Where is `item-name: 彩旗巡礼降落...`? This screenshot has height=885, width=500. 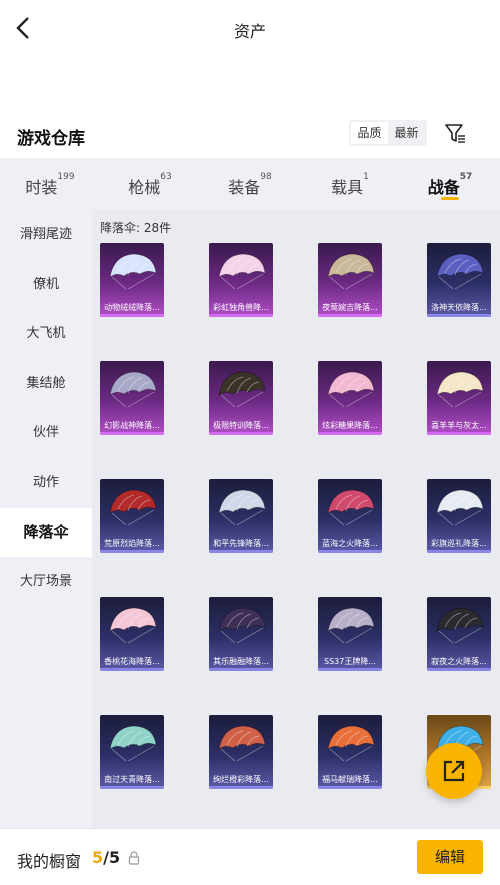 item-name: 彩旗巡礼降落... is located at coordinates (459, 543).